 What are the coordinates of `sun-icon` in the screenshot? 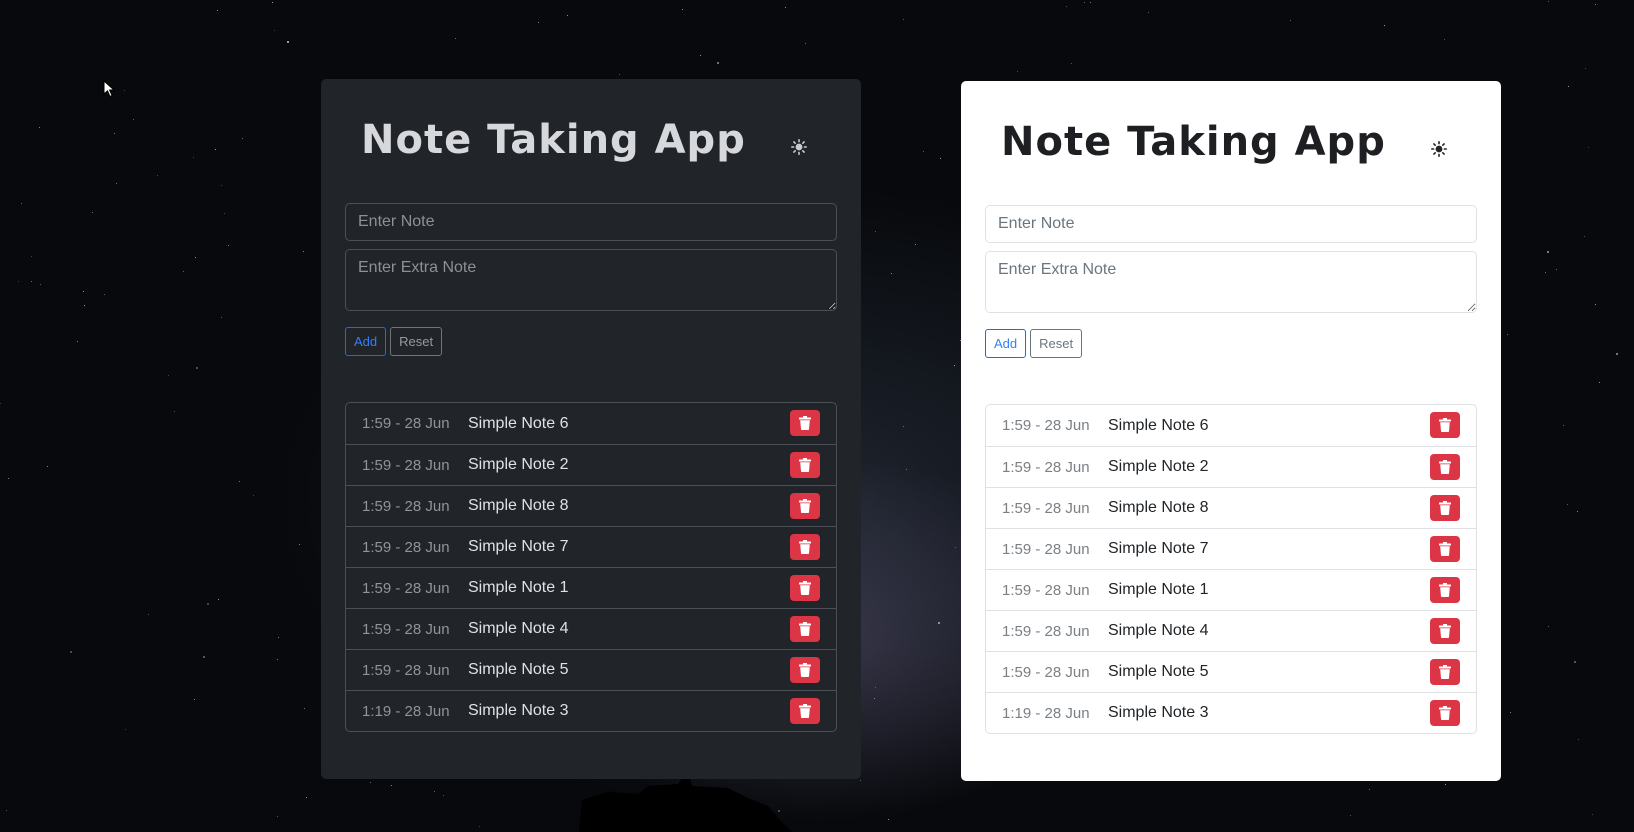 It's located at (1439, 149).